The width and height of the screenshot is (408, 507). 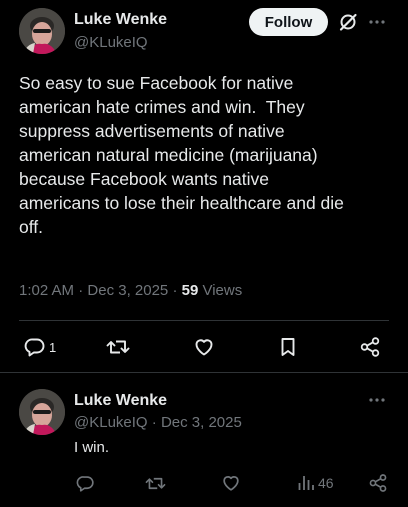 I want to click on follow-button: Follow, so click(x=288, y=22).